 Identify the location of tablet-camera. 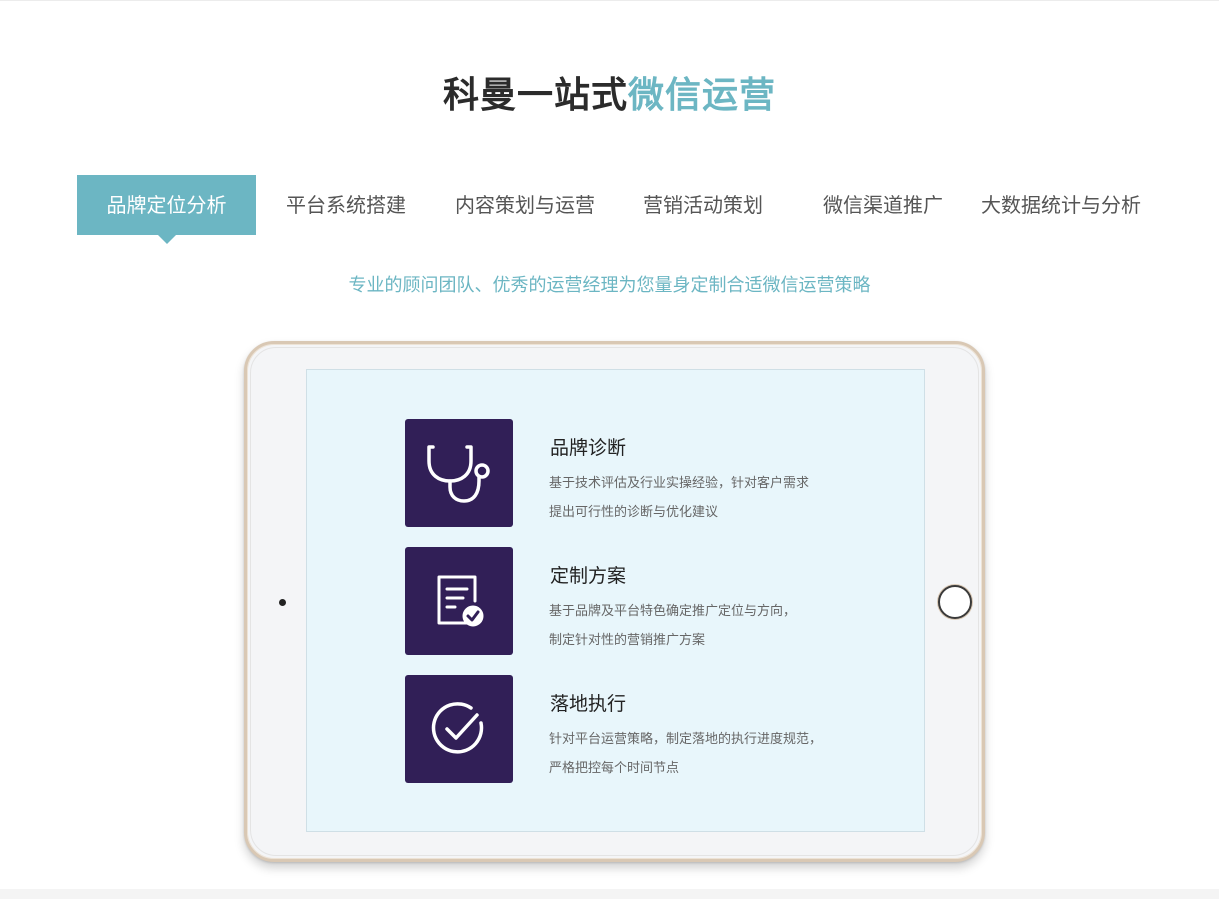
(282, 602).